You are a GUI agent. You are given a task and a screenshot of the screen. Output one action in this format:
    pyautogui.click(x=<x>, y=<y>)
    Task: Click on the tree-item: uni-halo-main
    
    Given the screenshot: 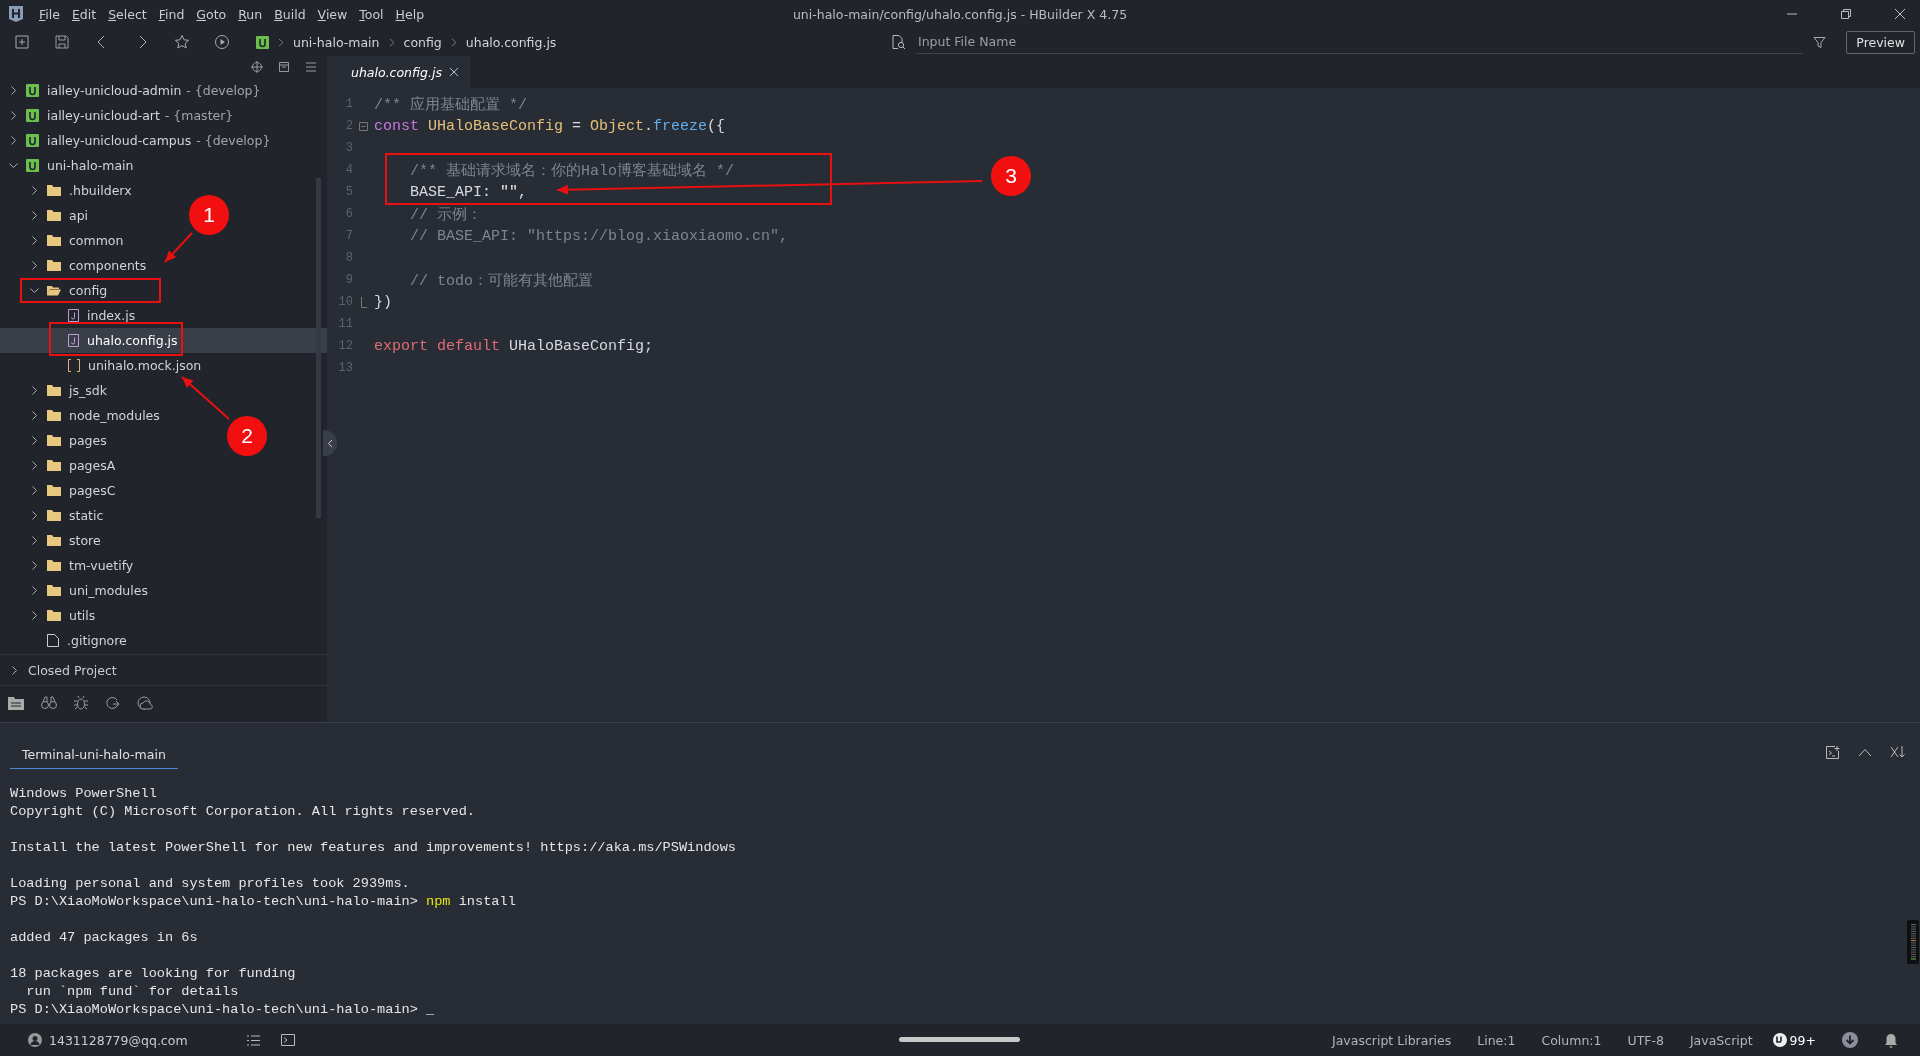 What is the action you would take?
    pyautogui.click(x=70, y=165)
    